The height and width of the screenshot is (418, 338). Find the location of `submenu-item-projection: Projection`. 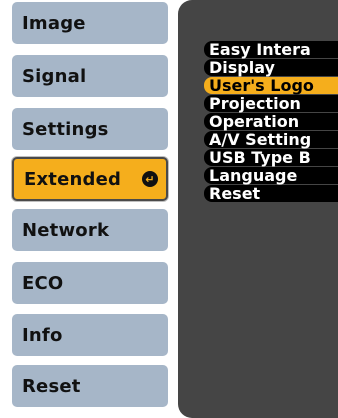

submenu-item-projection: Projection is located at coordinates (271, 103).